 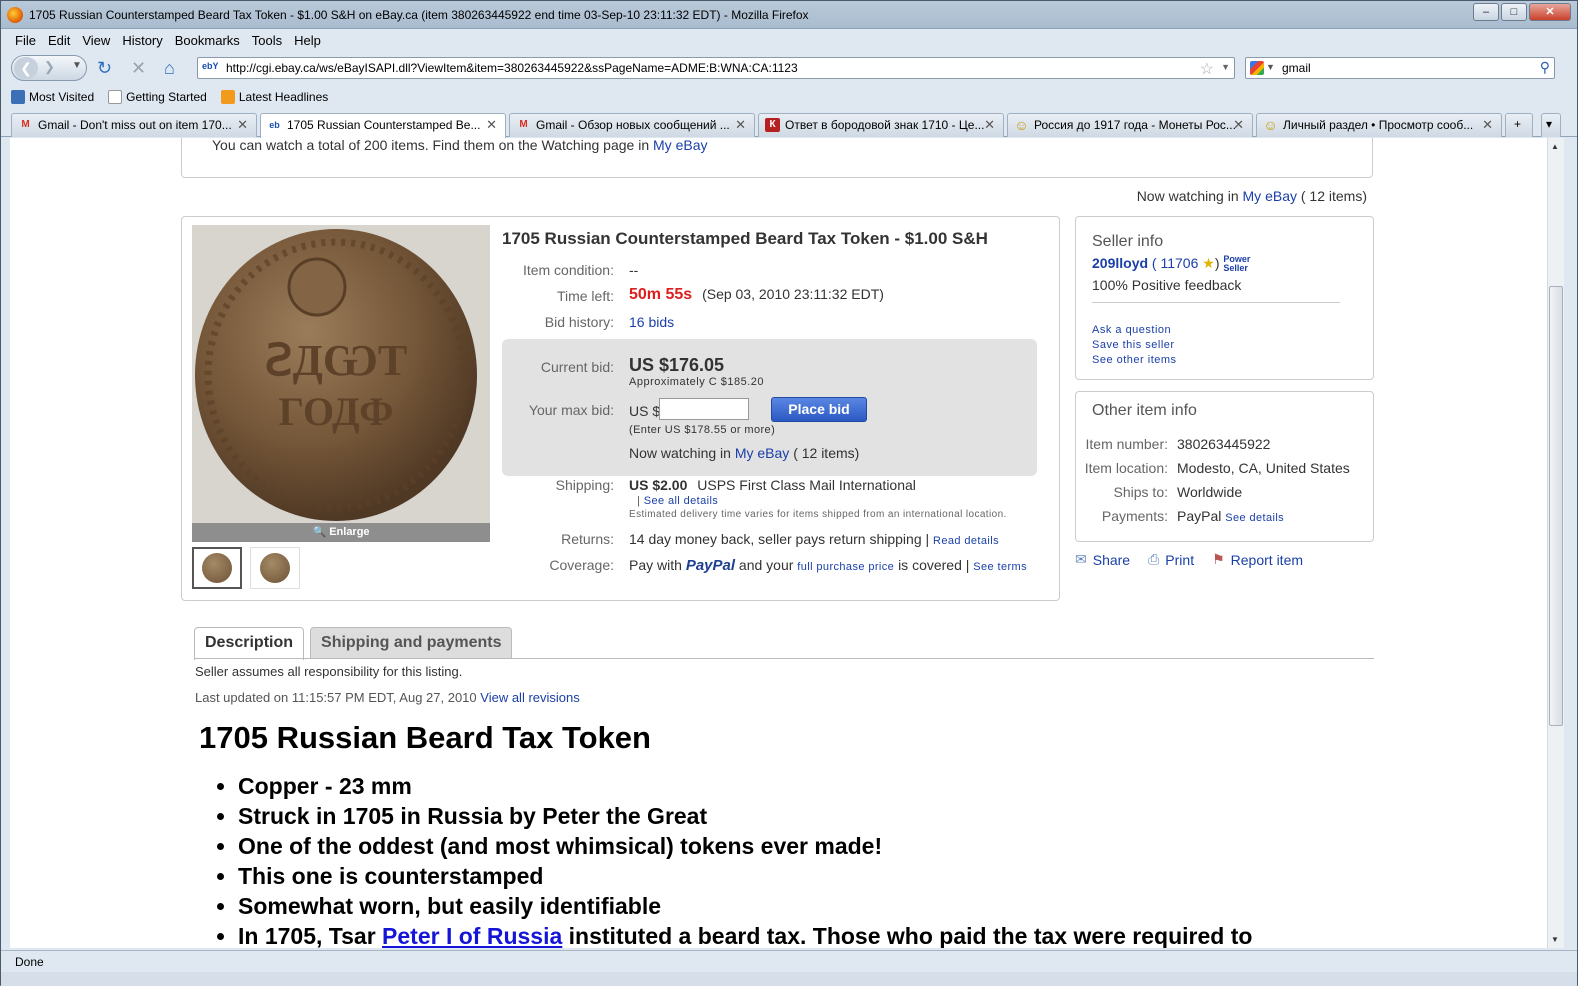 I want to click on view-revisions-link: View all revisions, so click(x=529, y=697).